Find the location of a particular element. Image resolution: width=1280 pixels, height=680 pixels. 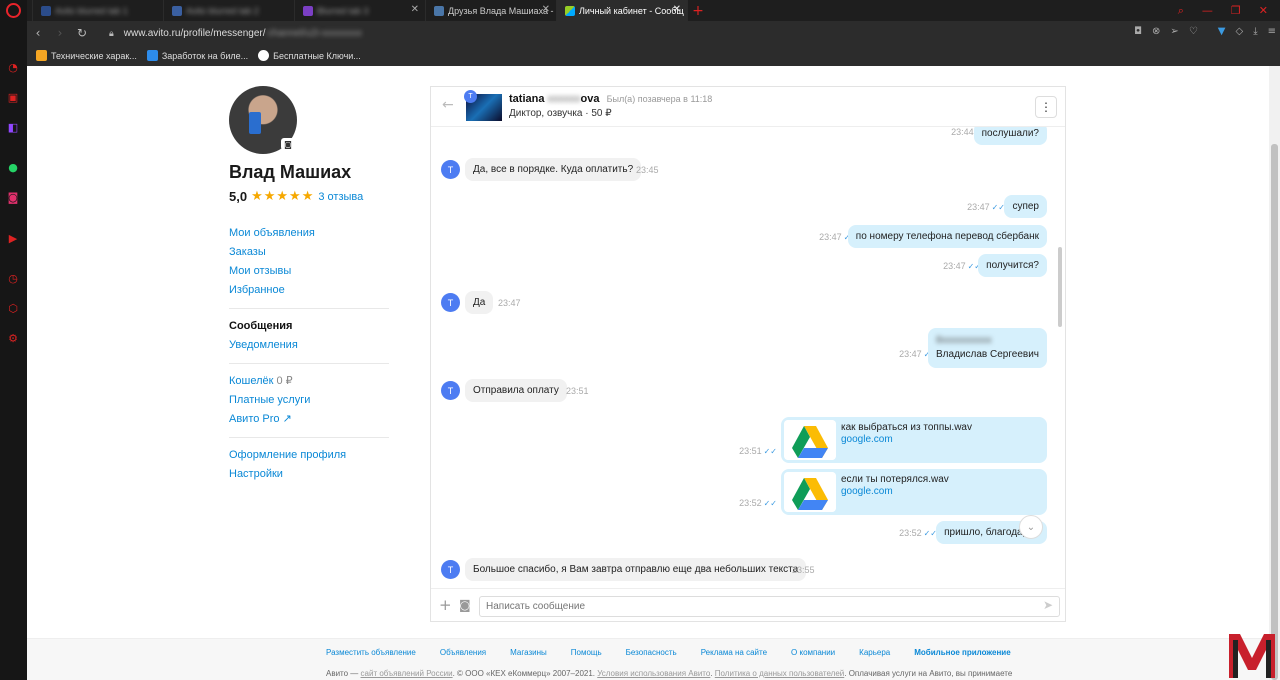

tab-label: Blurred tab 3 is located at coordinates (343, 10).